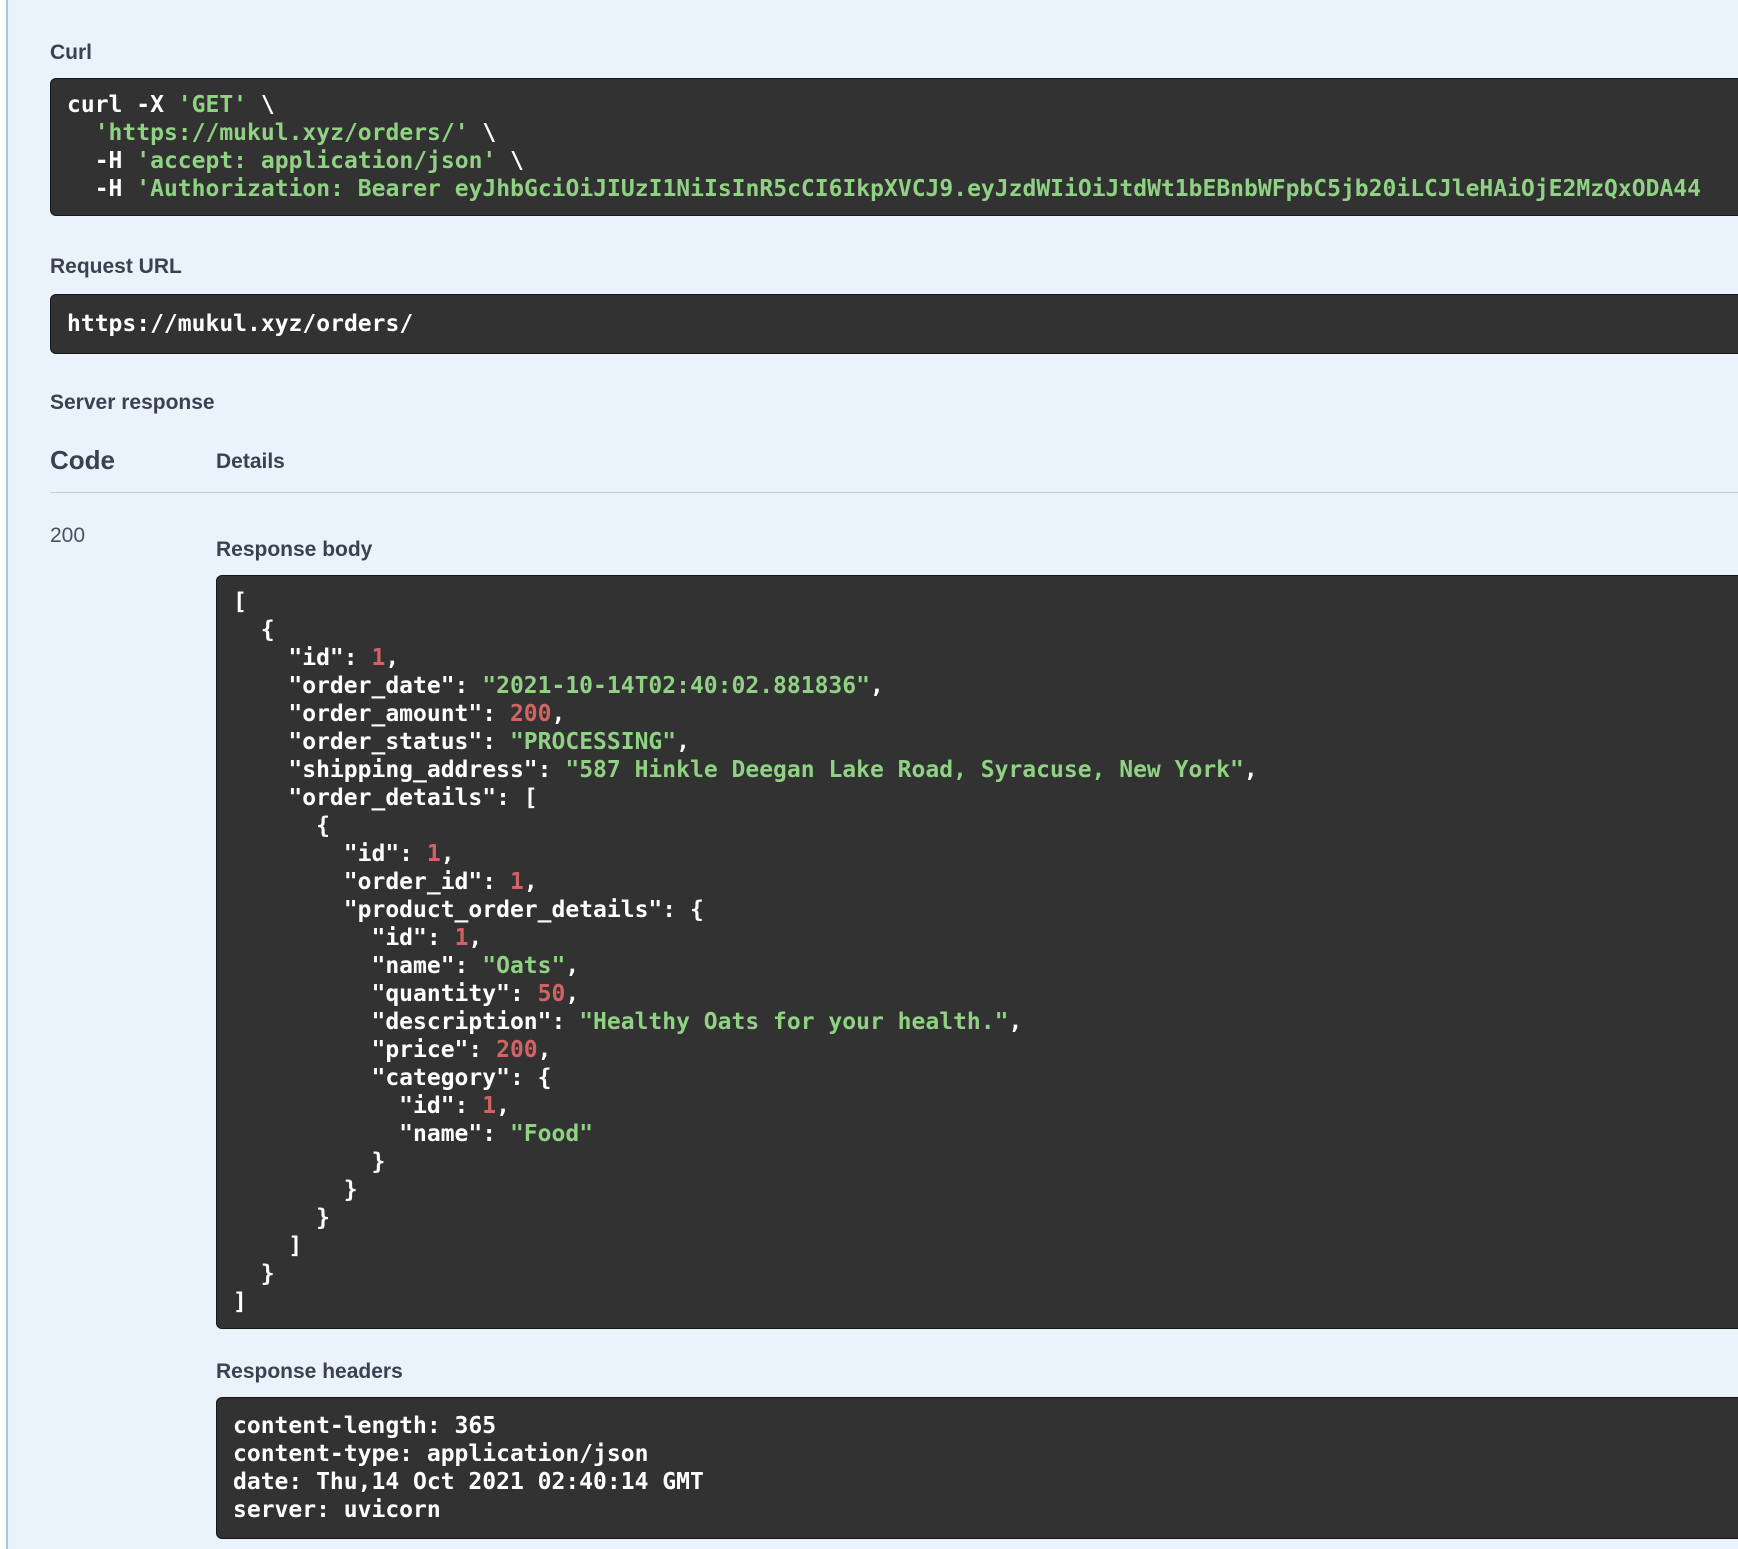  What do you see at coordinates (294, 549) in the screenshot?
I see `response-body-label: Response body` at bounding box center [294, 549].